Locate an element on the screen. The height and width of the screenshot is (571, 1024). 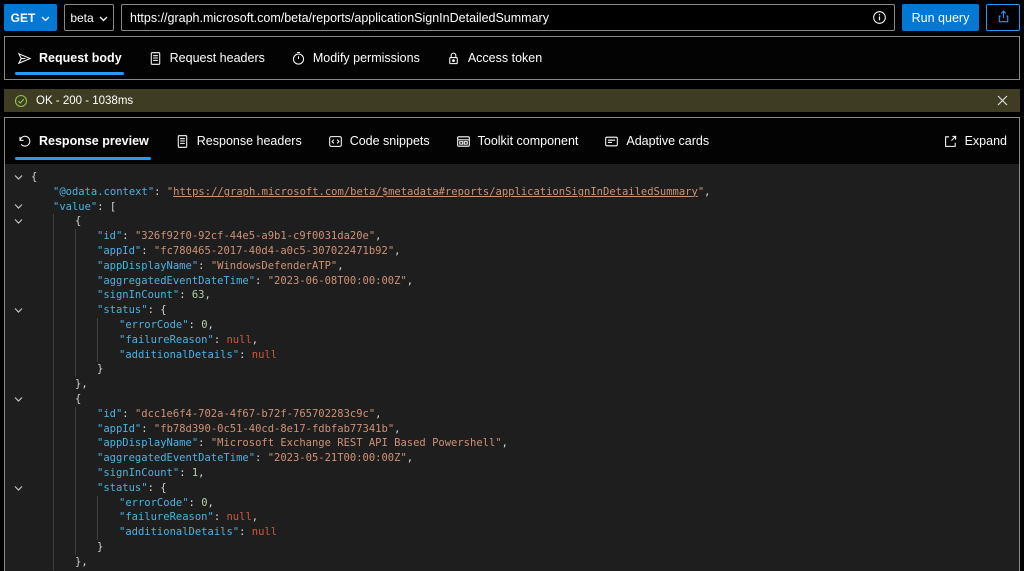
tab-label: Response headers is located at coordinates (249, 141).